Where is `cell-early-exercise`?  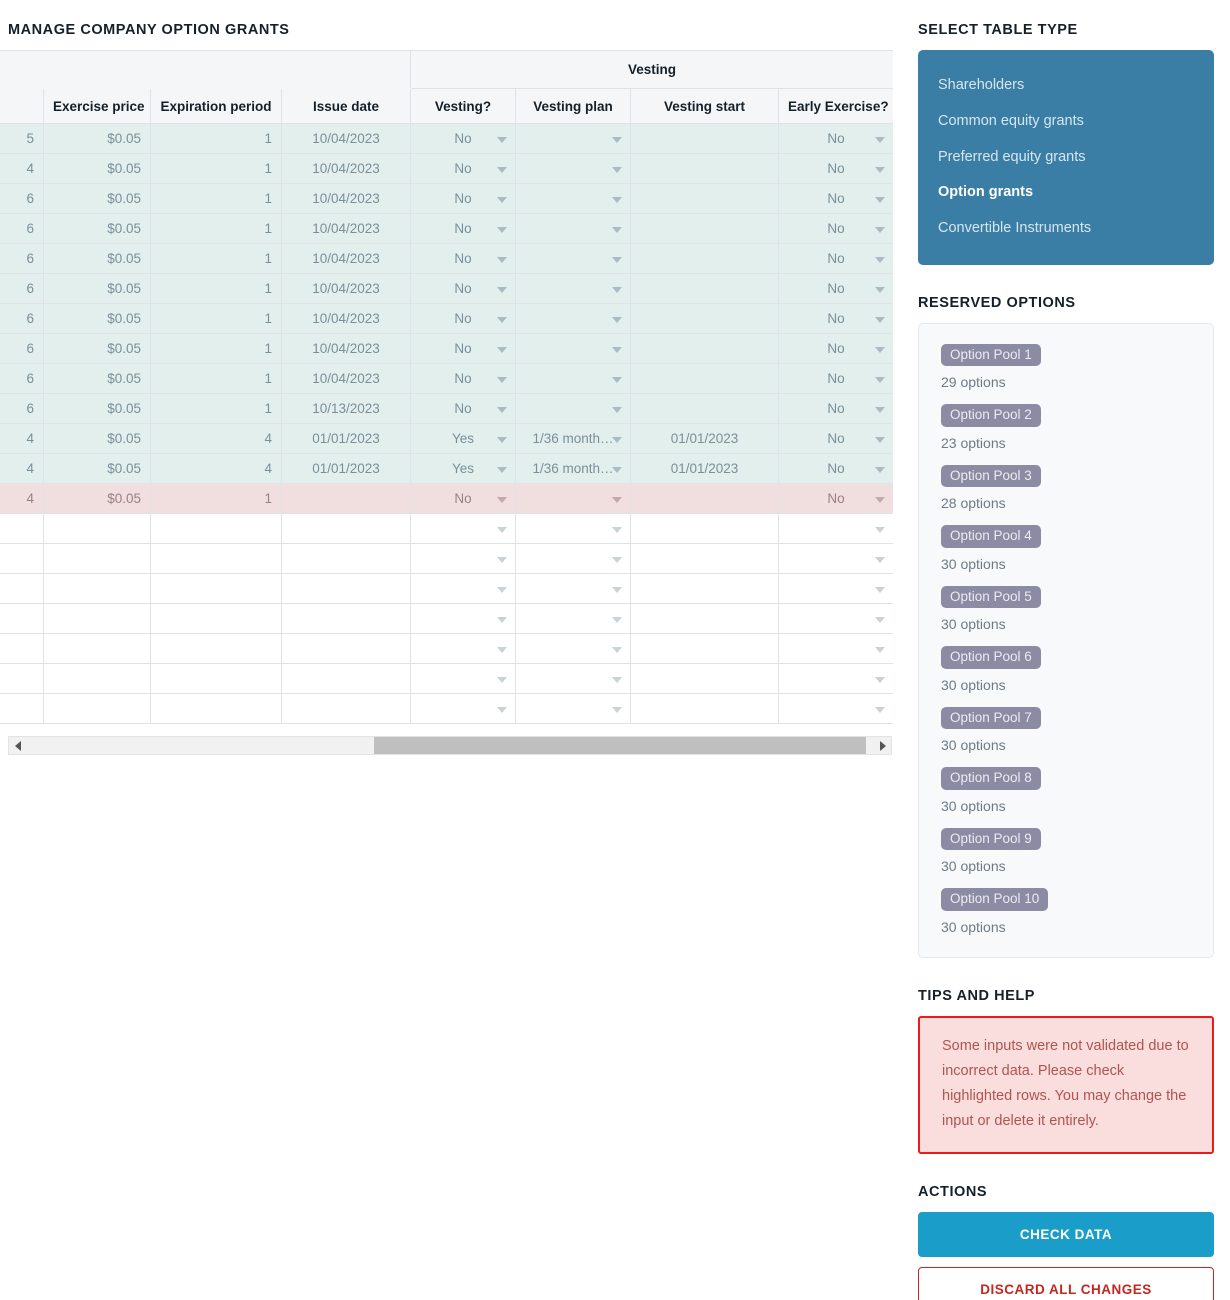 cell-early-exercise is located at coordinates (835, 708).